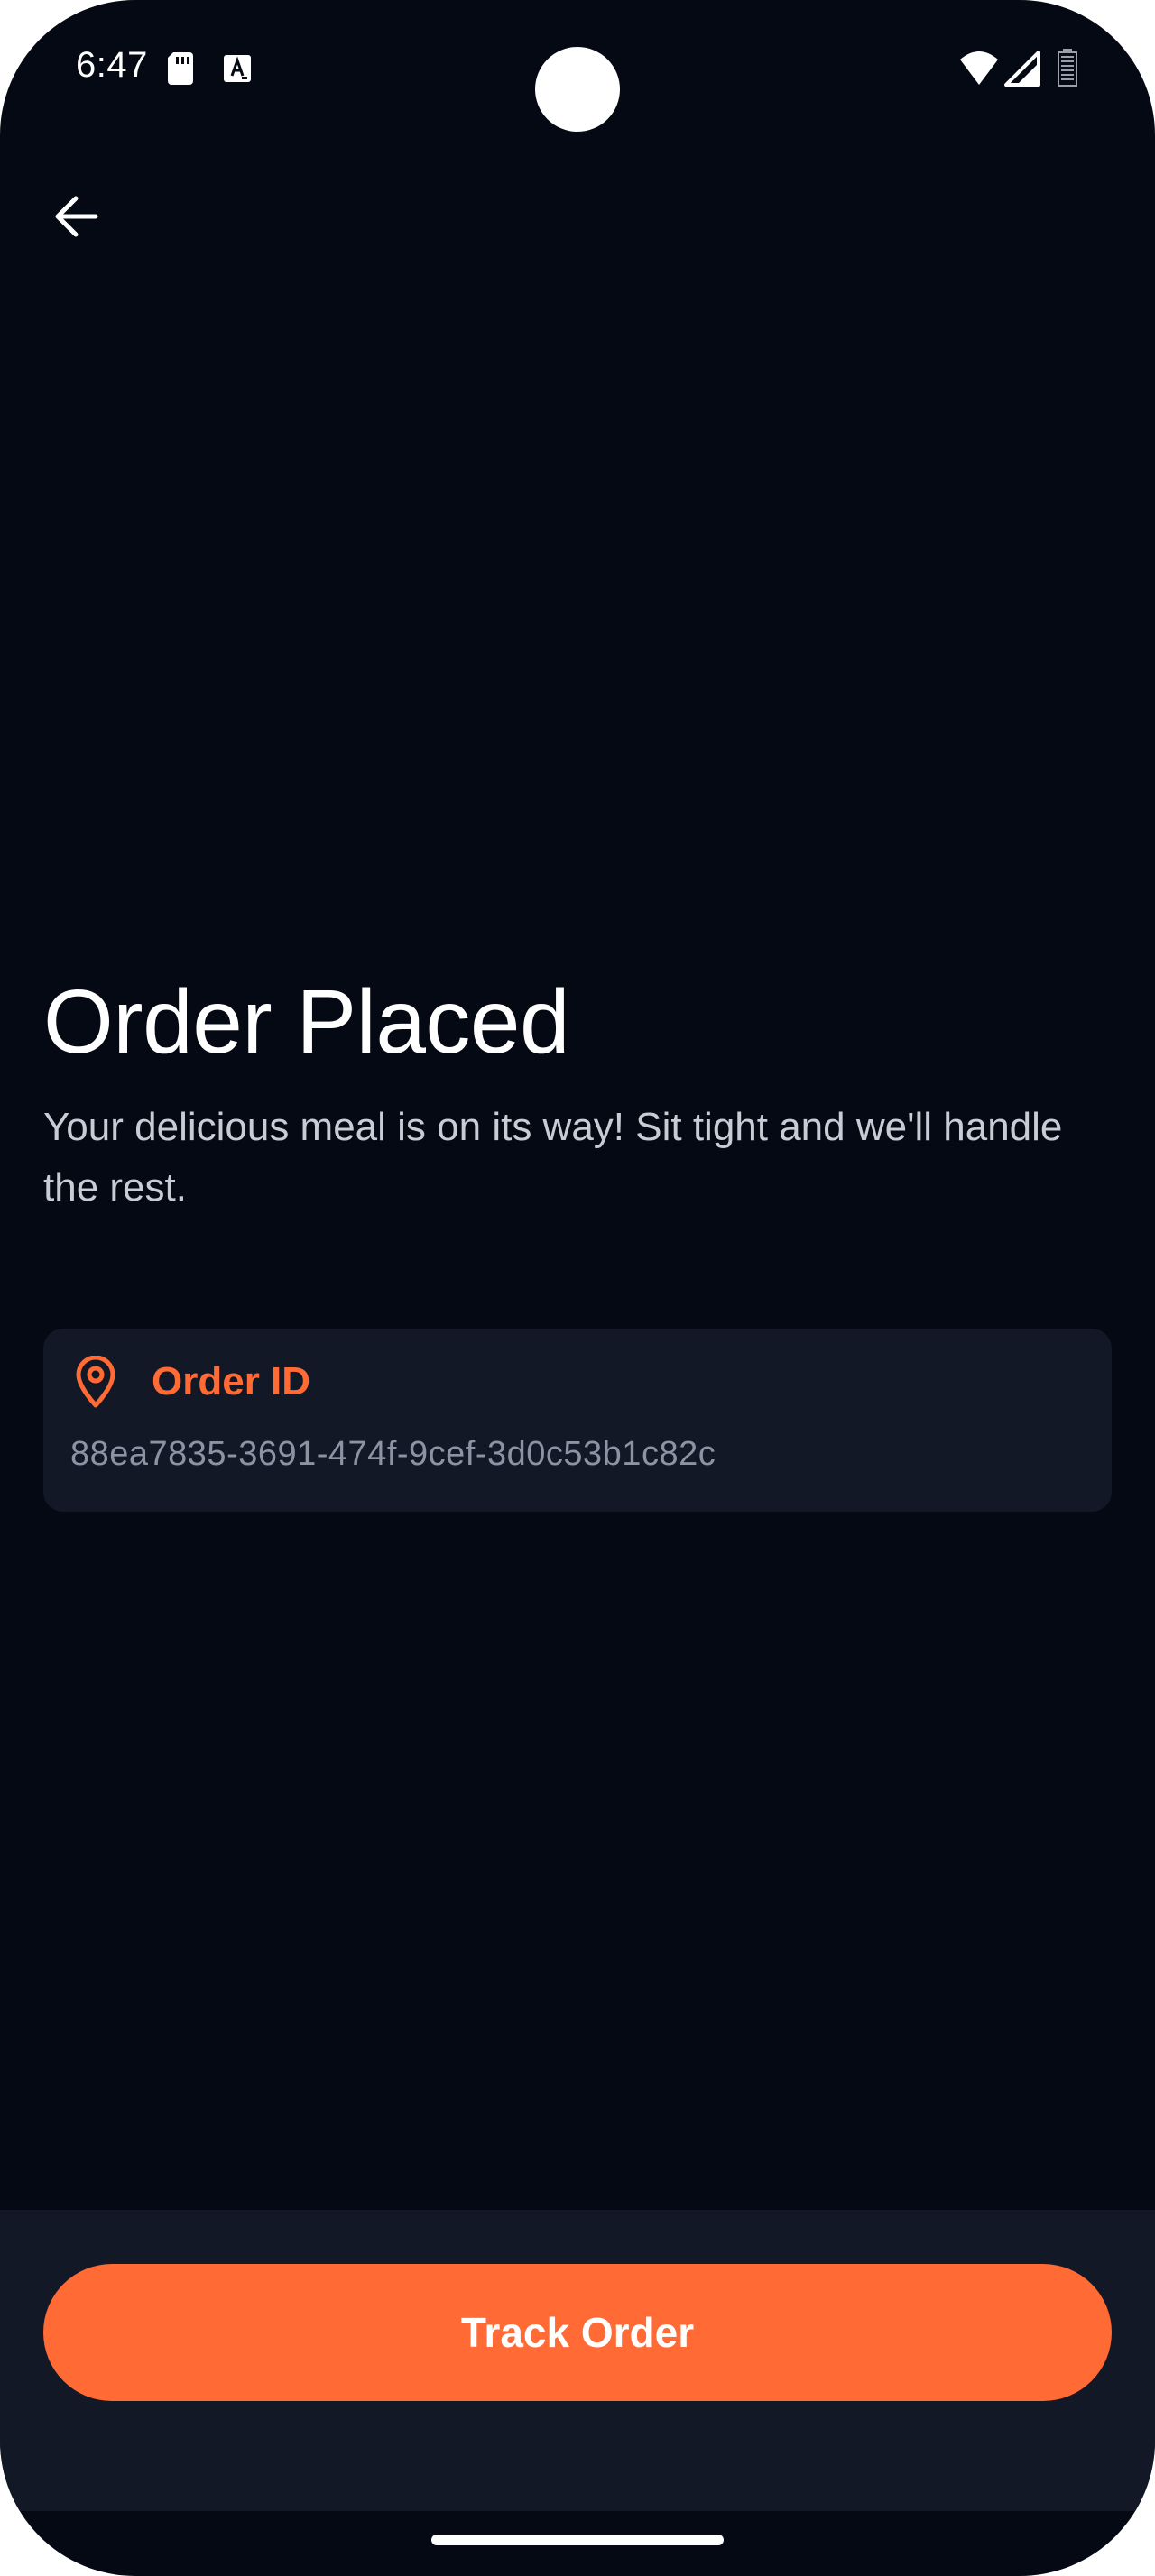 Image resolution: width=1155 pixels, height=2576 pixels. I want to click on track-order-button: Track Order, so click(577, 2333).